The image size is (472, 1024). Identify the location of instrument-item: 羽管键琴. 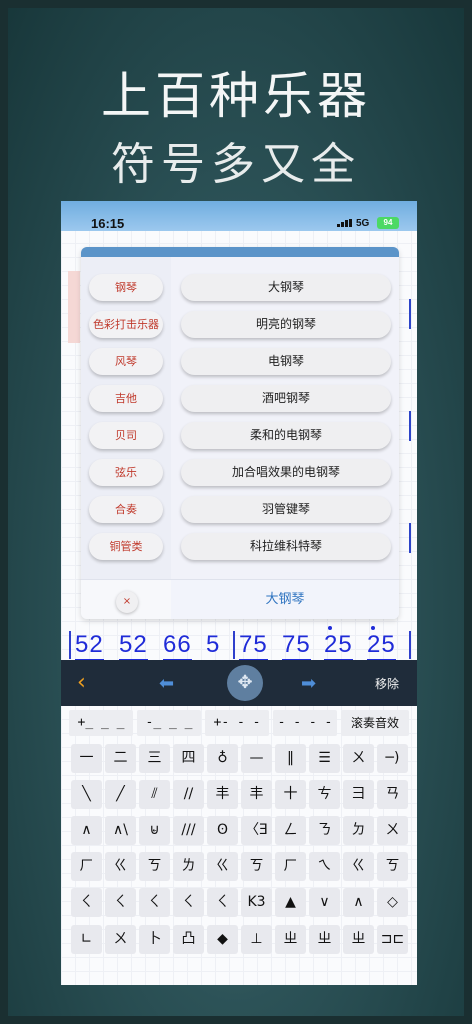
(286, 509).